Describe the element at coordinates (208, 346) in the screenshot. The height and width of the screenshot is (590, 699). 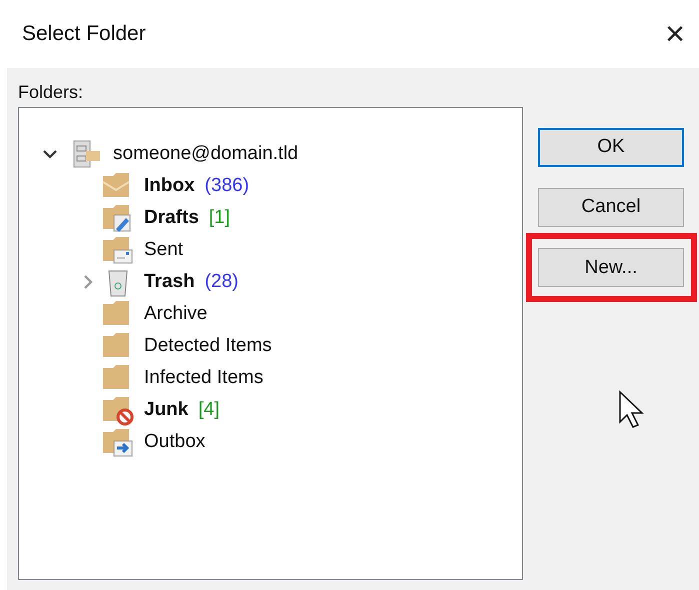
I see `folder-name: Detected Items` at that location.